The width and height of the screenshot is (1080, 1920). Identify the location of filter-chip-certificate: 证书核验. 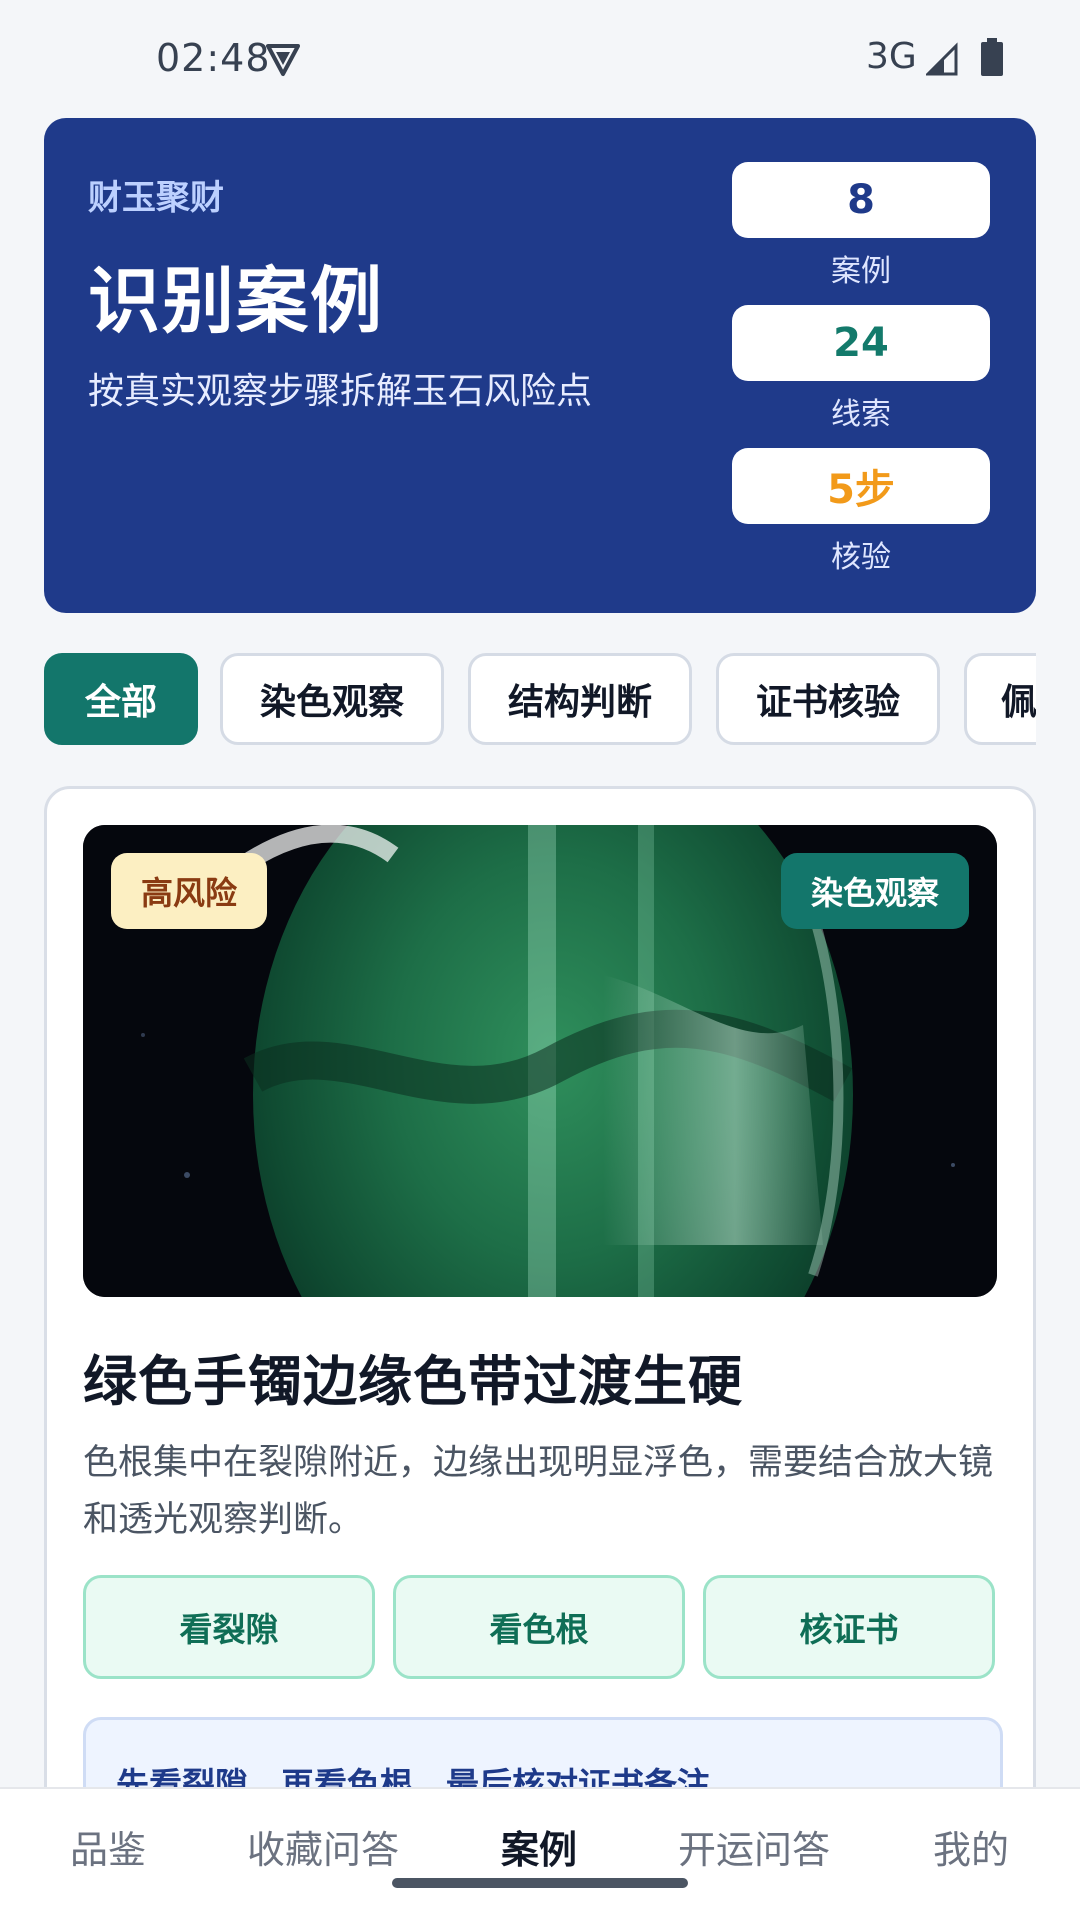
(828, 699).